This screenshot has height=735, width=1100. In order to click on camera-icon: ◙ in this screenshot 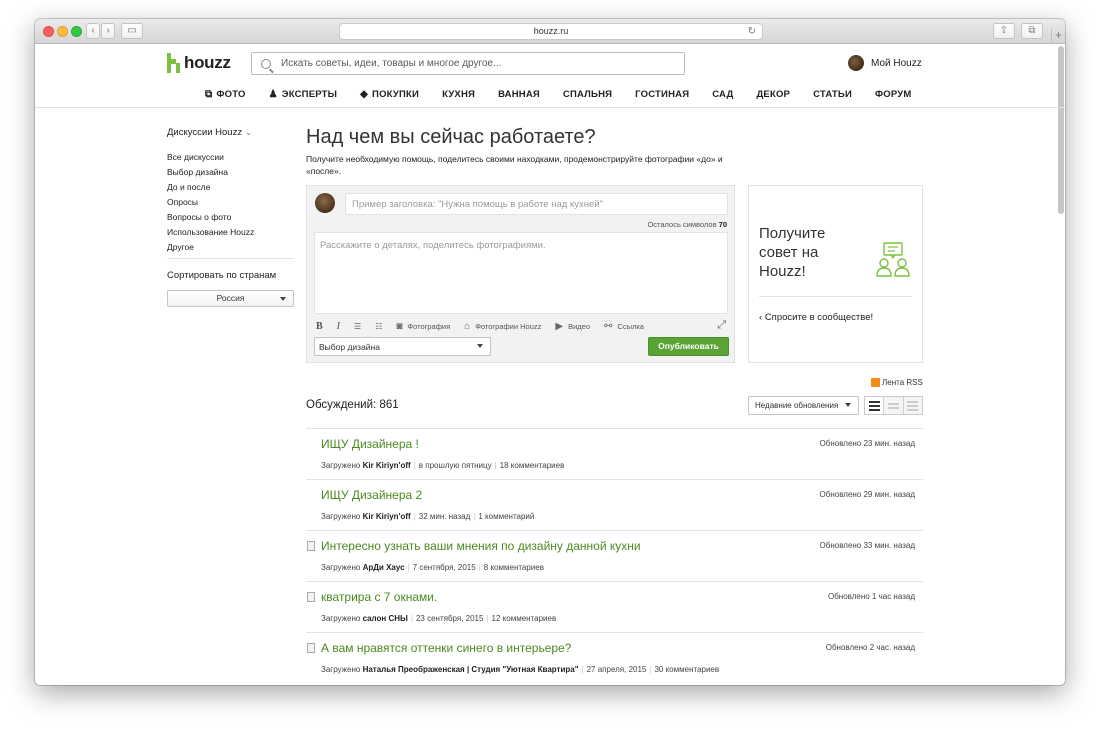, I will do `click(399, 326)`.